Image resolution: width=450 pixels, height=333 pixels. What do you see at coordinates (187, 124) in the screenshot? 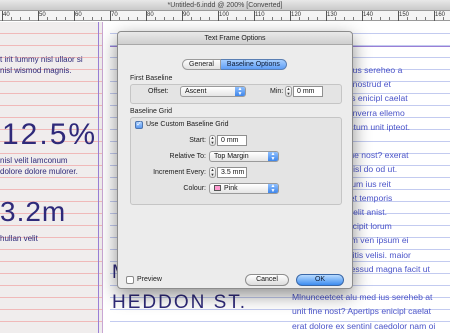
I see `use-custom-grid-label: Use Custom Baseline Grid` at bounding box center [187, 124].